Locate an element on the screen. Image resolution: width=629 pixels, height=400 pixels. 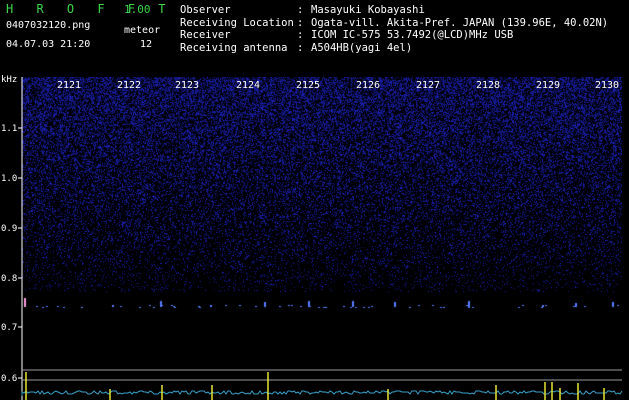
time-label: 2130 is located at coordinates (607, 85).